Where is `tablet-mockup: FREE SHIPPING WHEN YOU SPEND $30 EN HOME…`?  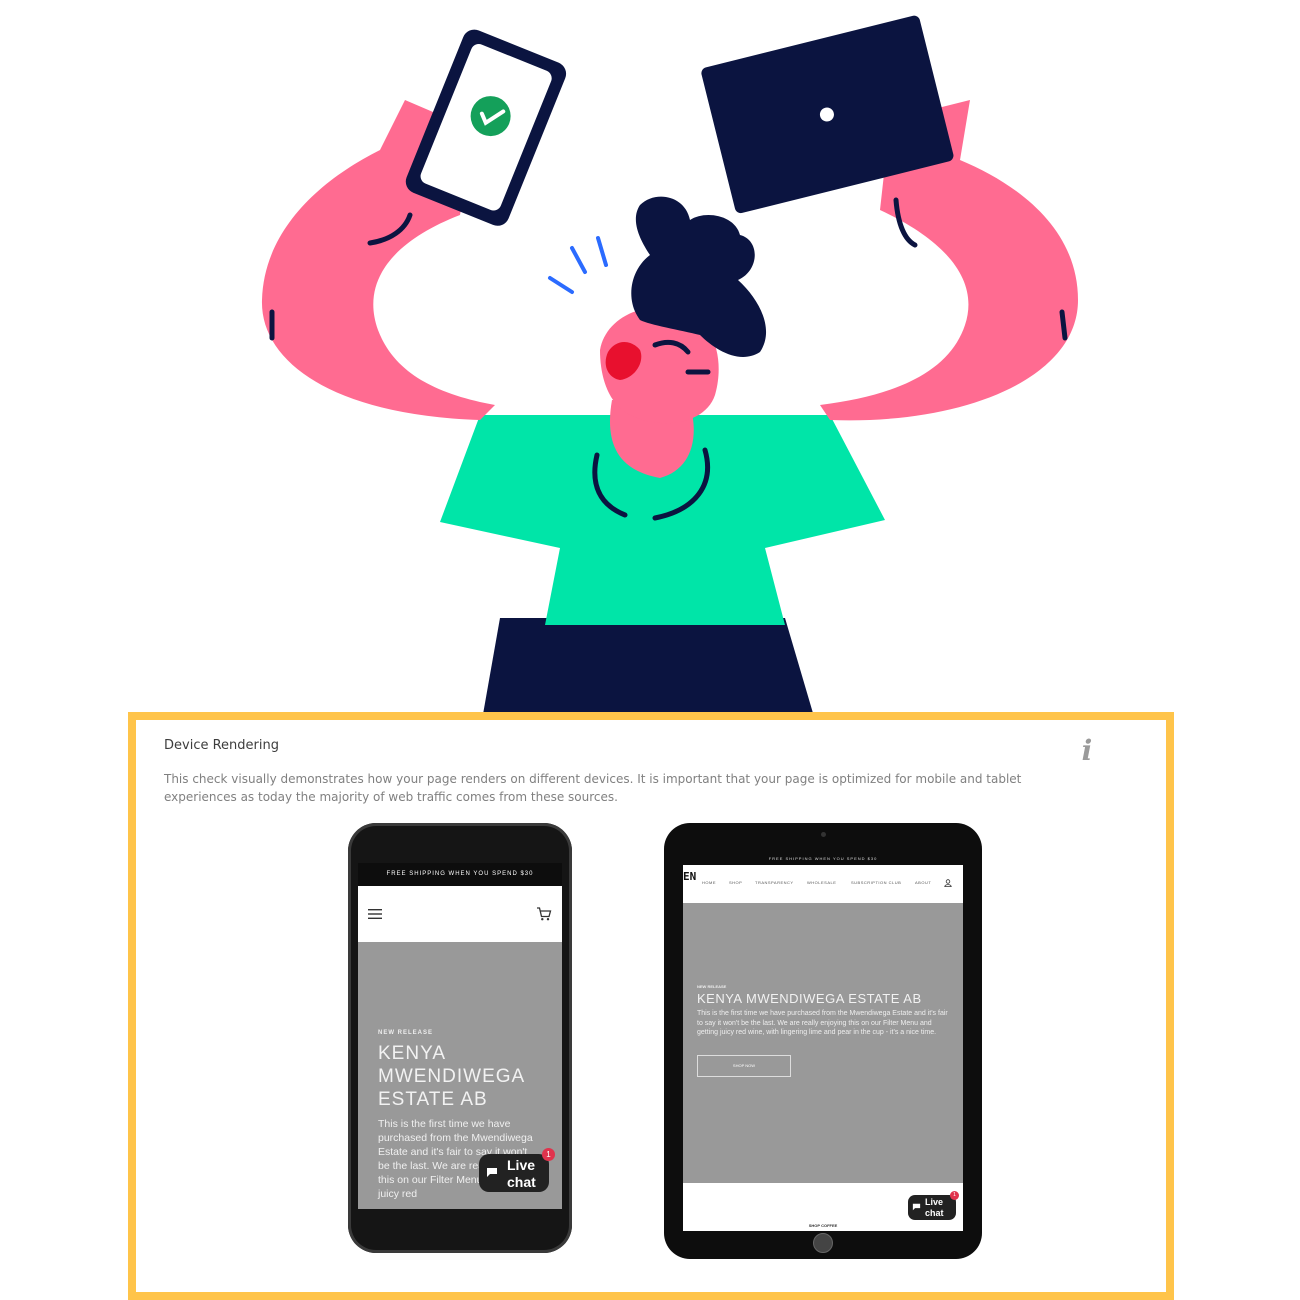 tablet-mockup: FREE SHIPPING WHEN YOU SPEND $30 EN HOME… is located at coordinates (823, 1041).